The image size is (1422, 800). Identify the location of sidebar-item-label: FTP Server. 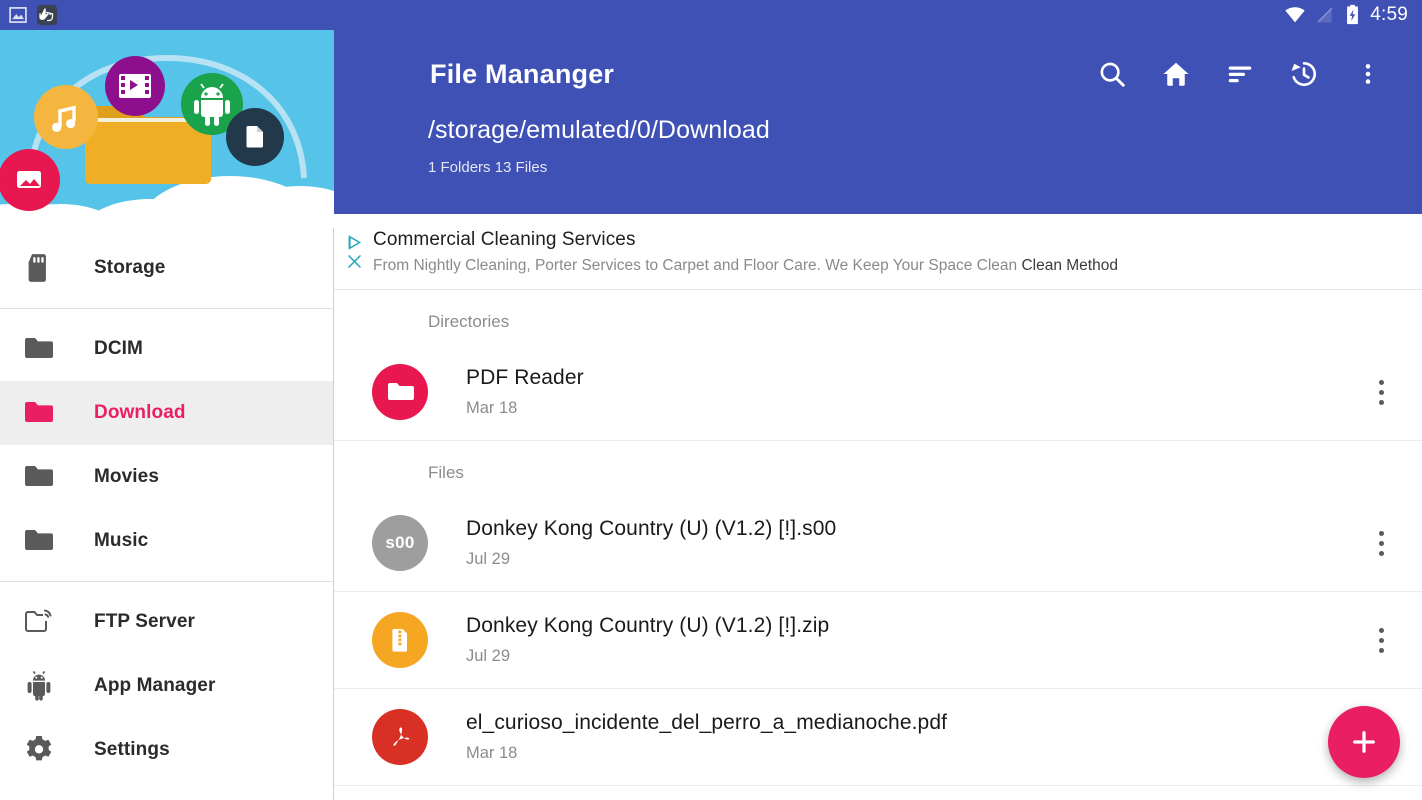
(144, 621).